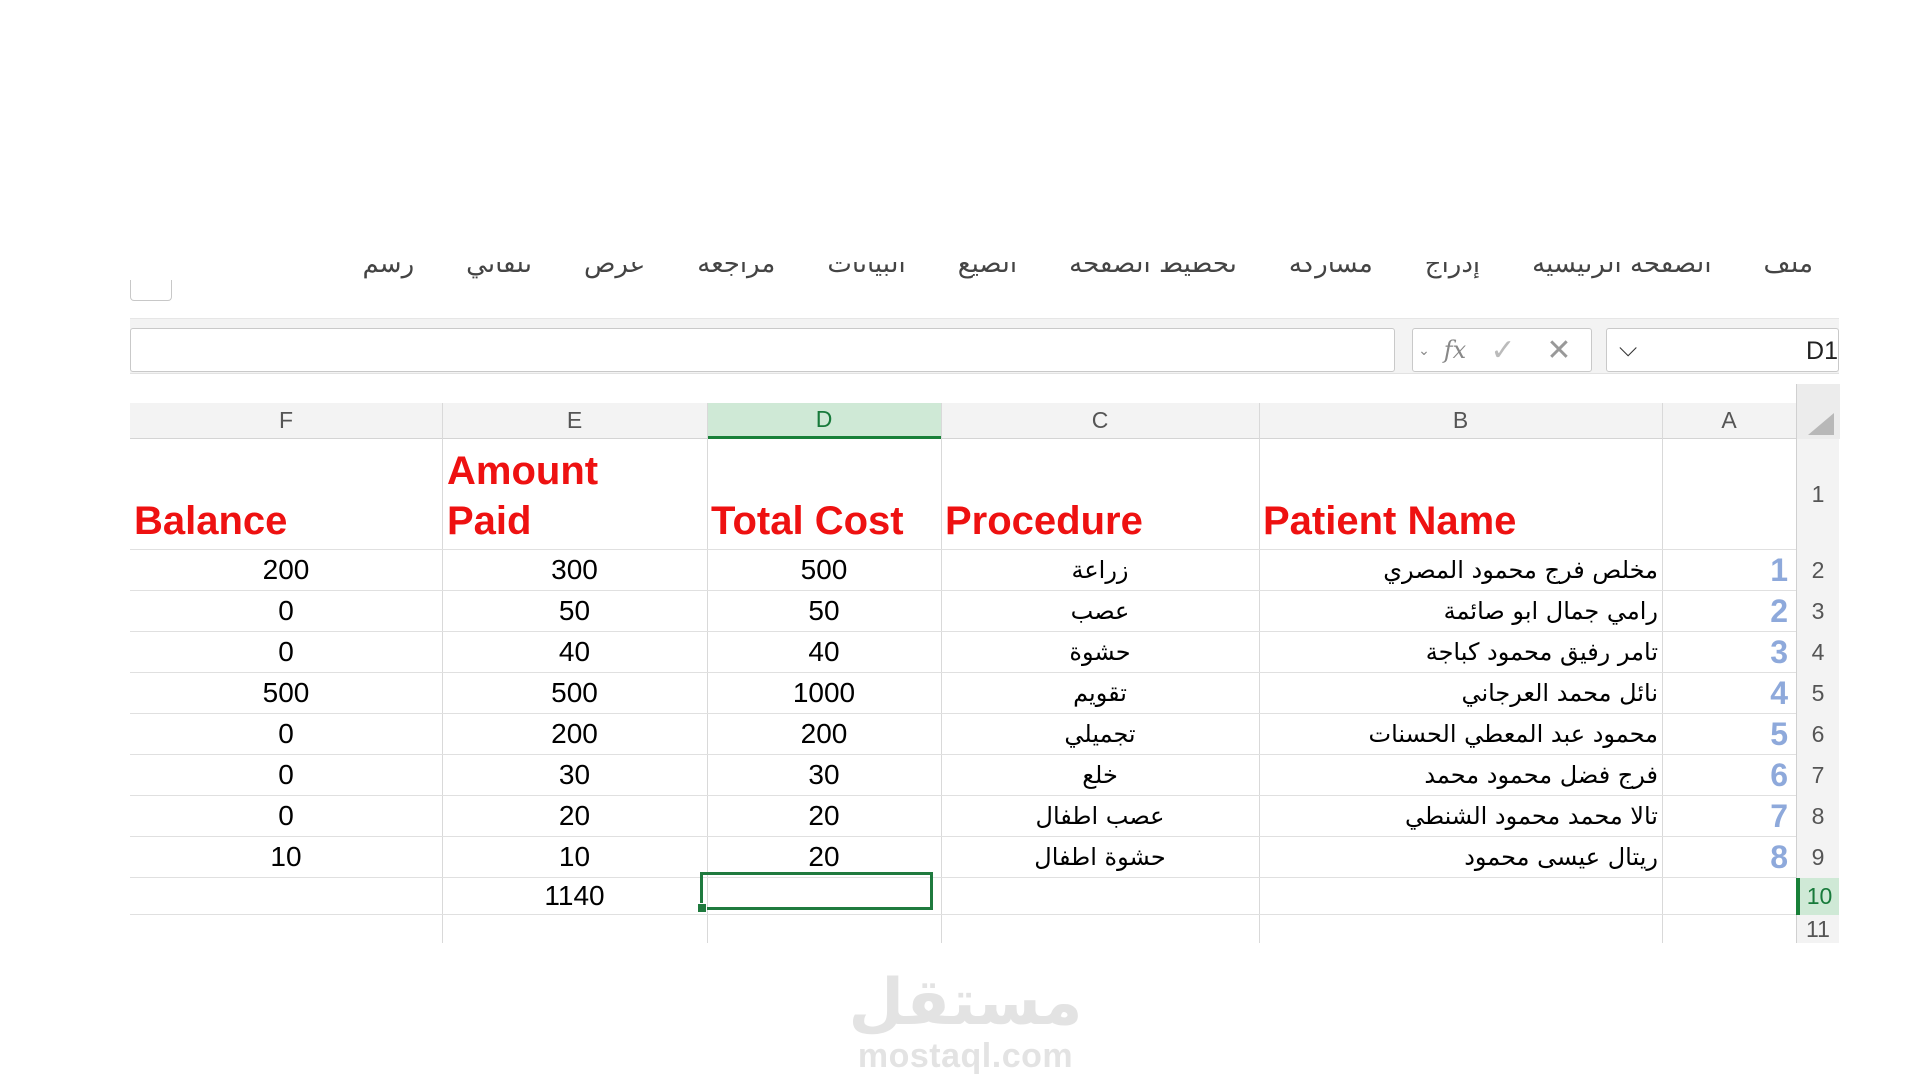 This screenshot has width=1920, height=1080. What do you see at coordinates (574, 857) in the screenshot?
I see `amount-paid-cell: 10` at bounding box center [574, 857].